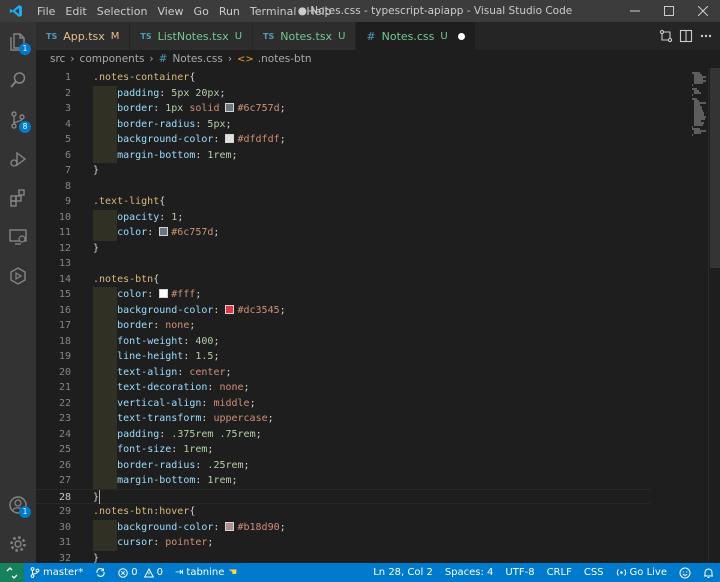 This screenshot has width=720, height=582. I want to click on code-token: #dc3545, so click(258, 310).